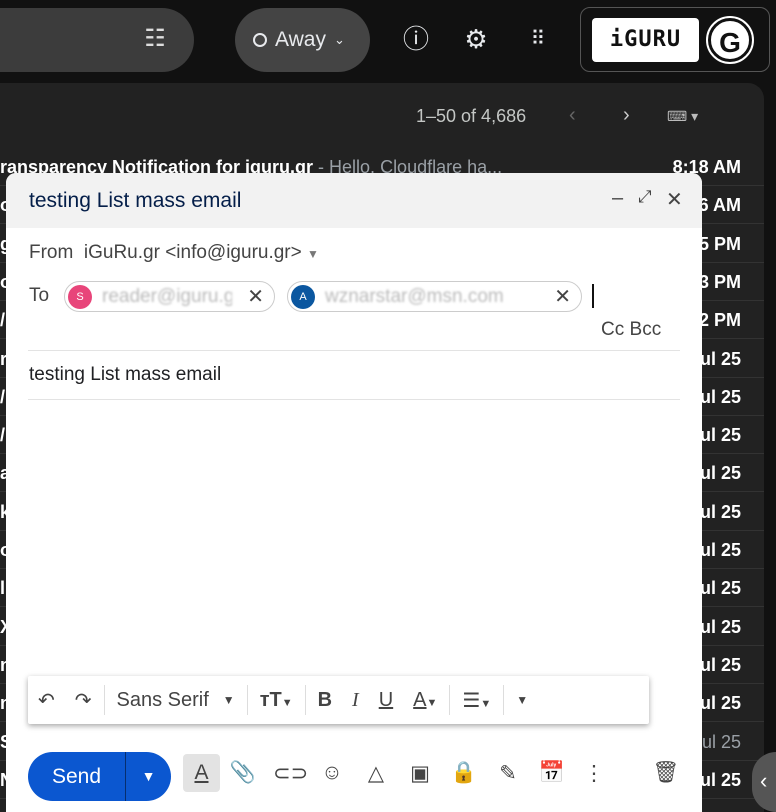 The width and height of the screenshot is (776, 812). Describe the element at coordinates (386, 700) in the screenshot. I see `underline-icon: U` at that location.